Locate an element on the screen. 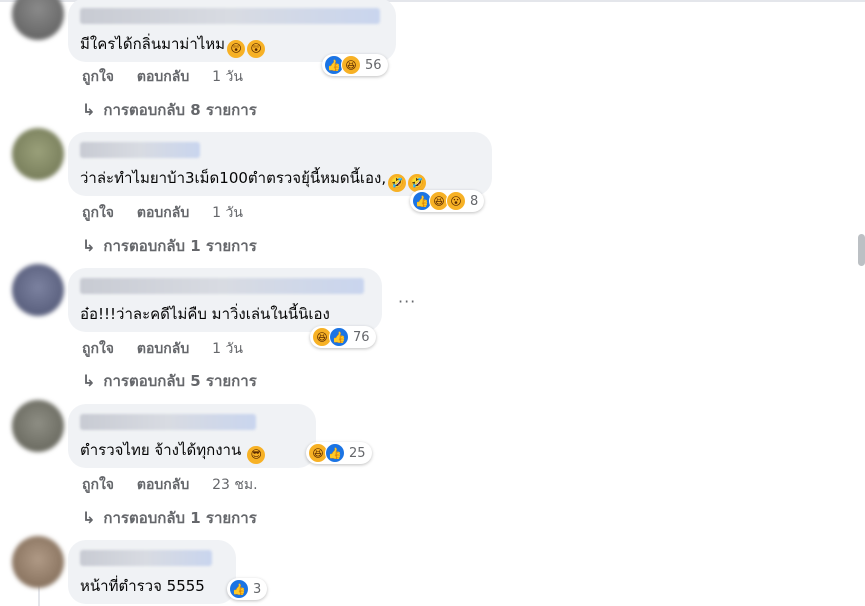  view-replies-link: ↳ การตอบกลับ 5 รายการ is located at coordinates (169, 381).